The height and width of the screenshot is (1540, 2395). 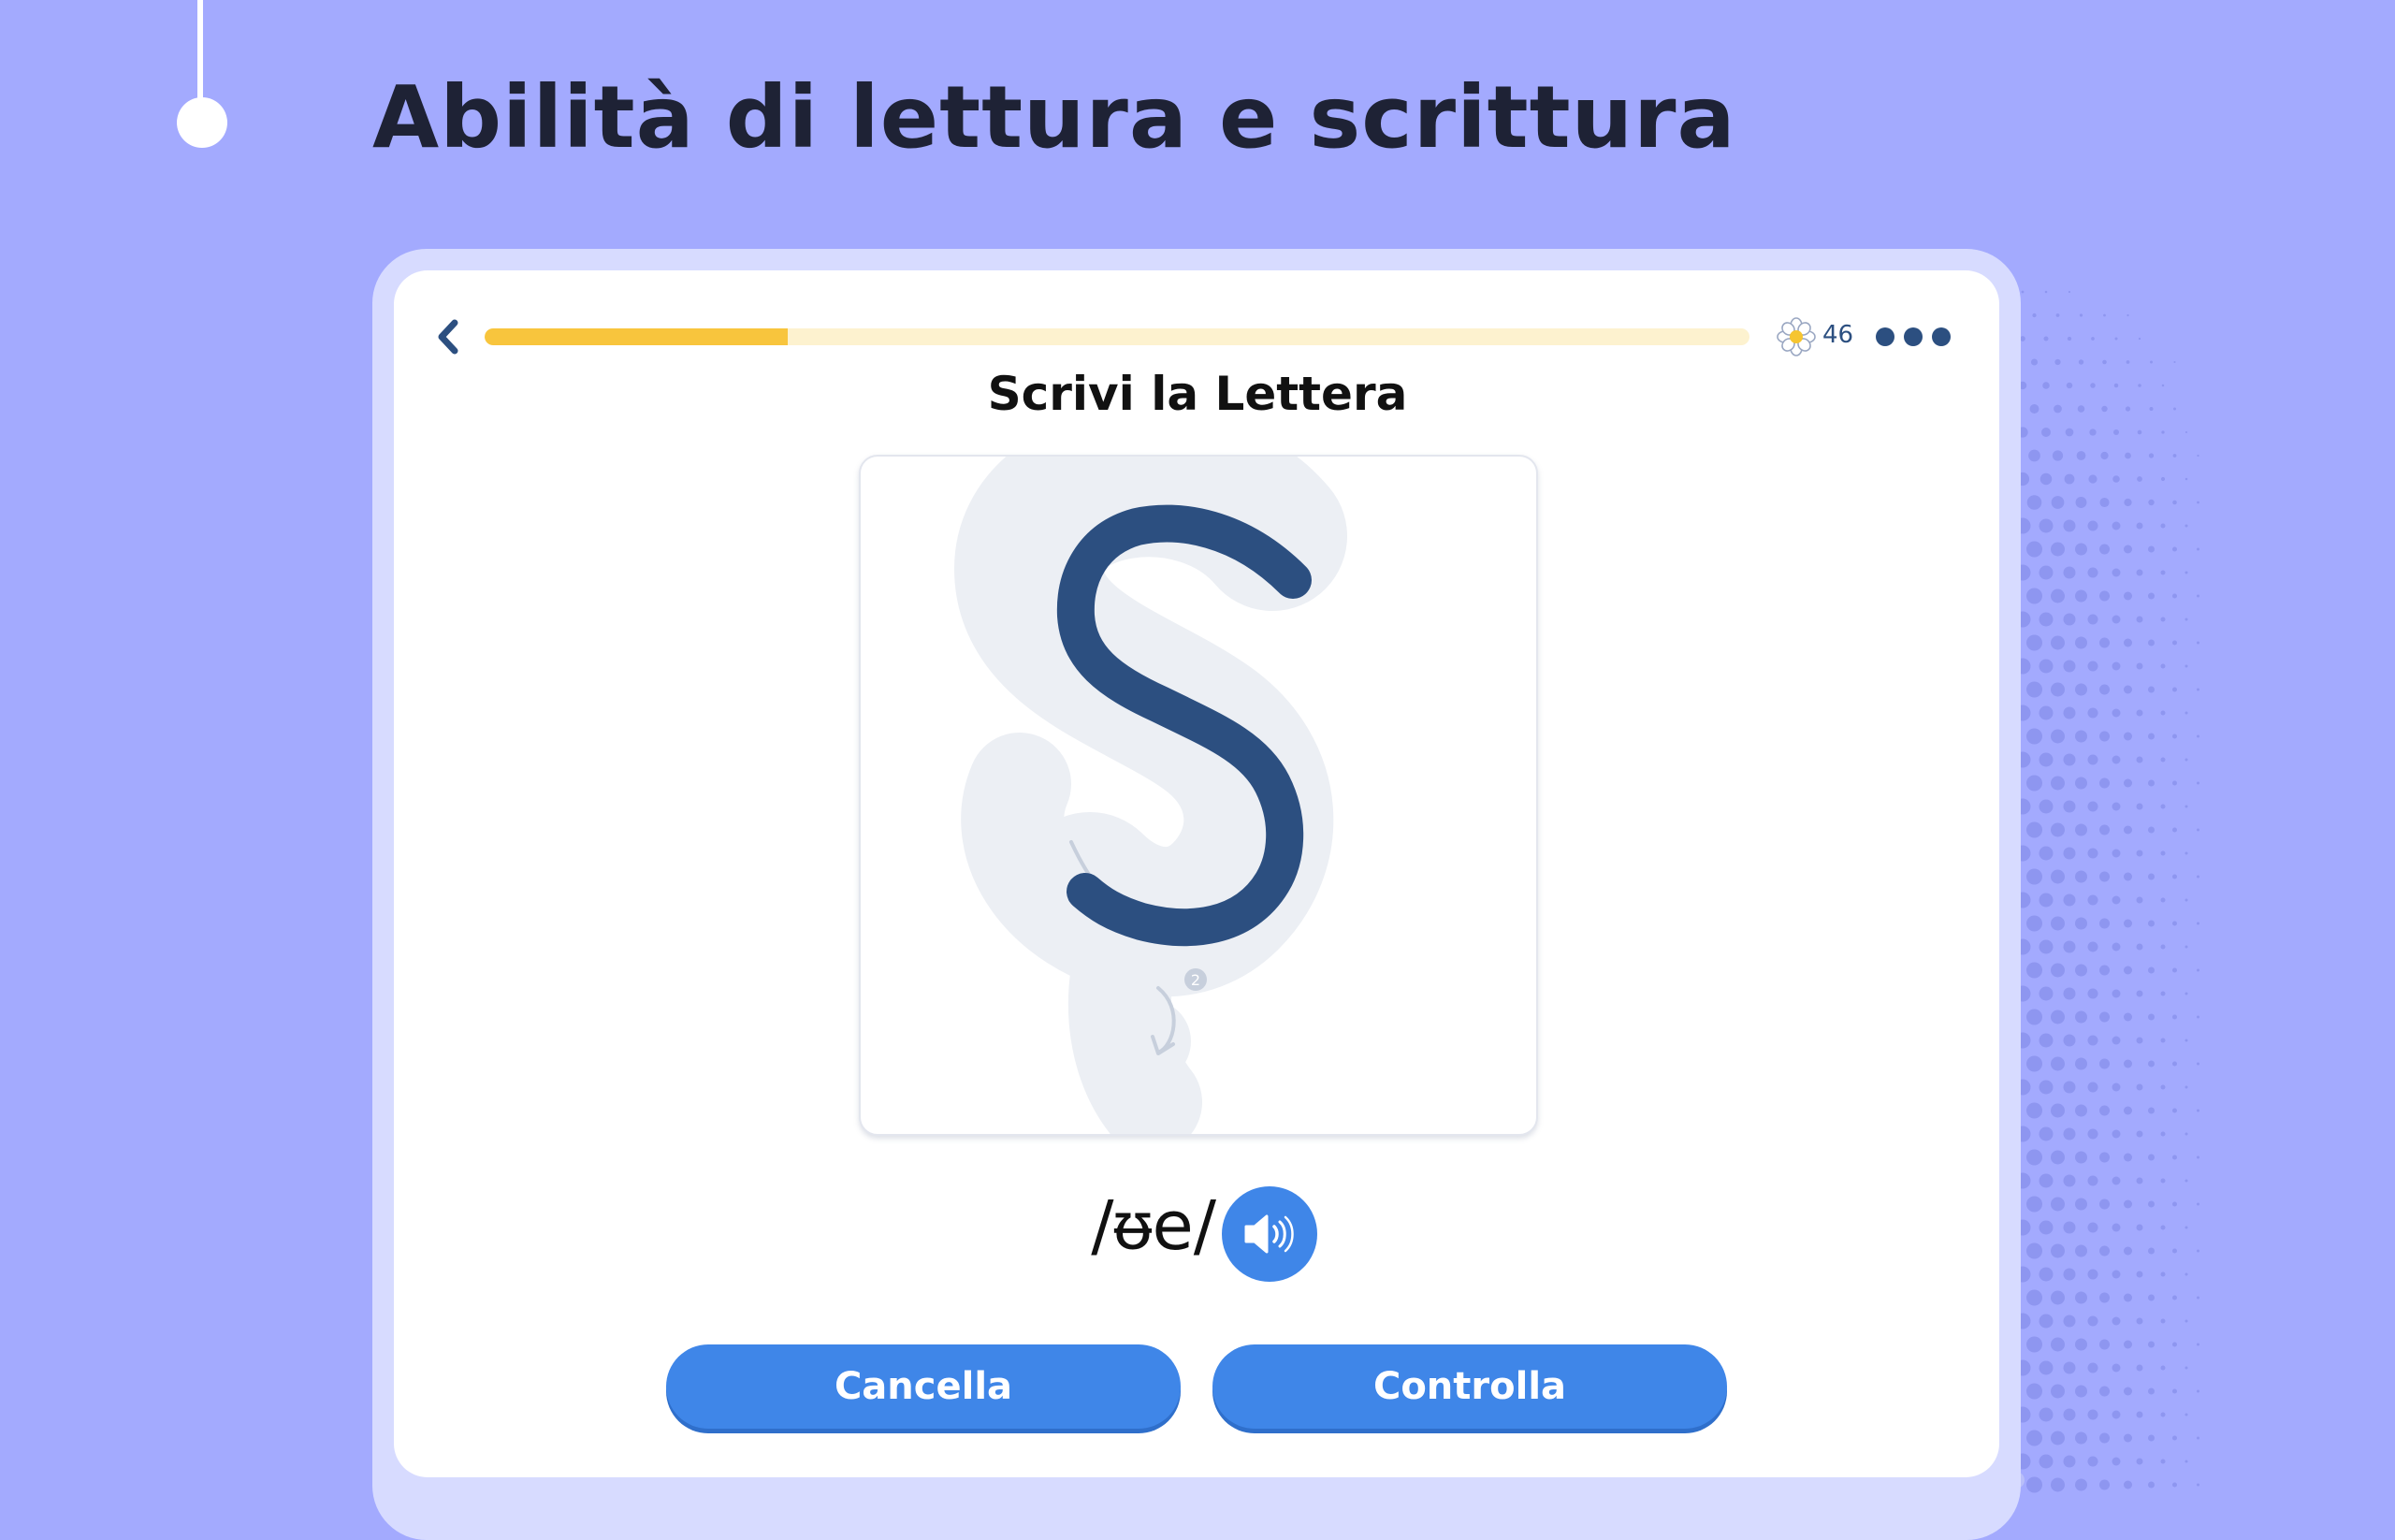 I want to click on more-options-button, so click(x=1913, y=337).